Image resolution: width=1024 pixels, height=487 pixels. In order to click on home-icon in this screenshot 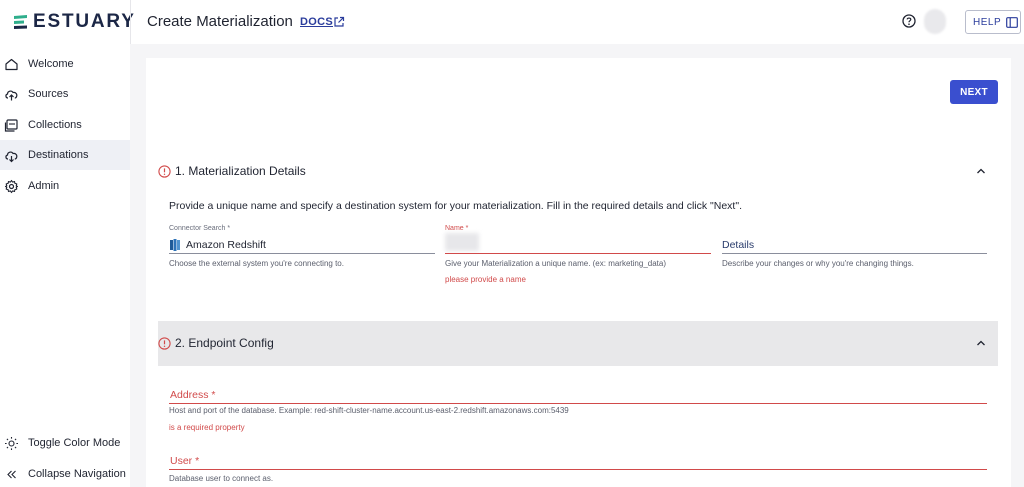, I will do `click(11, 64)`.